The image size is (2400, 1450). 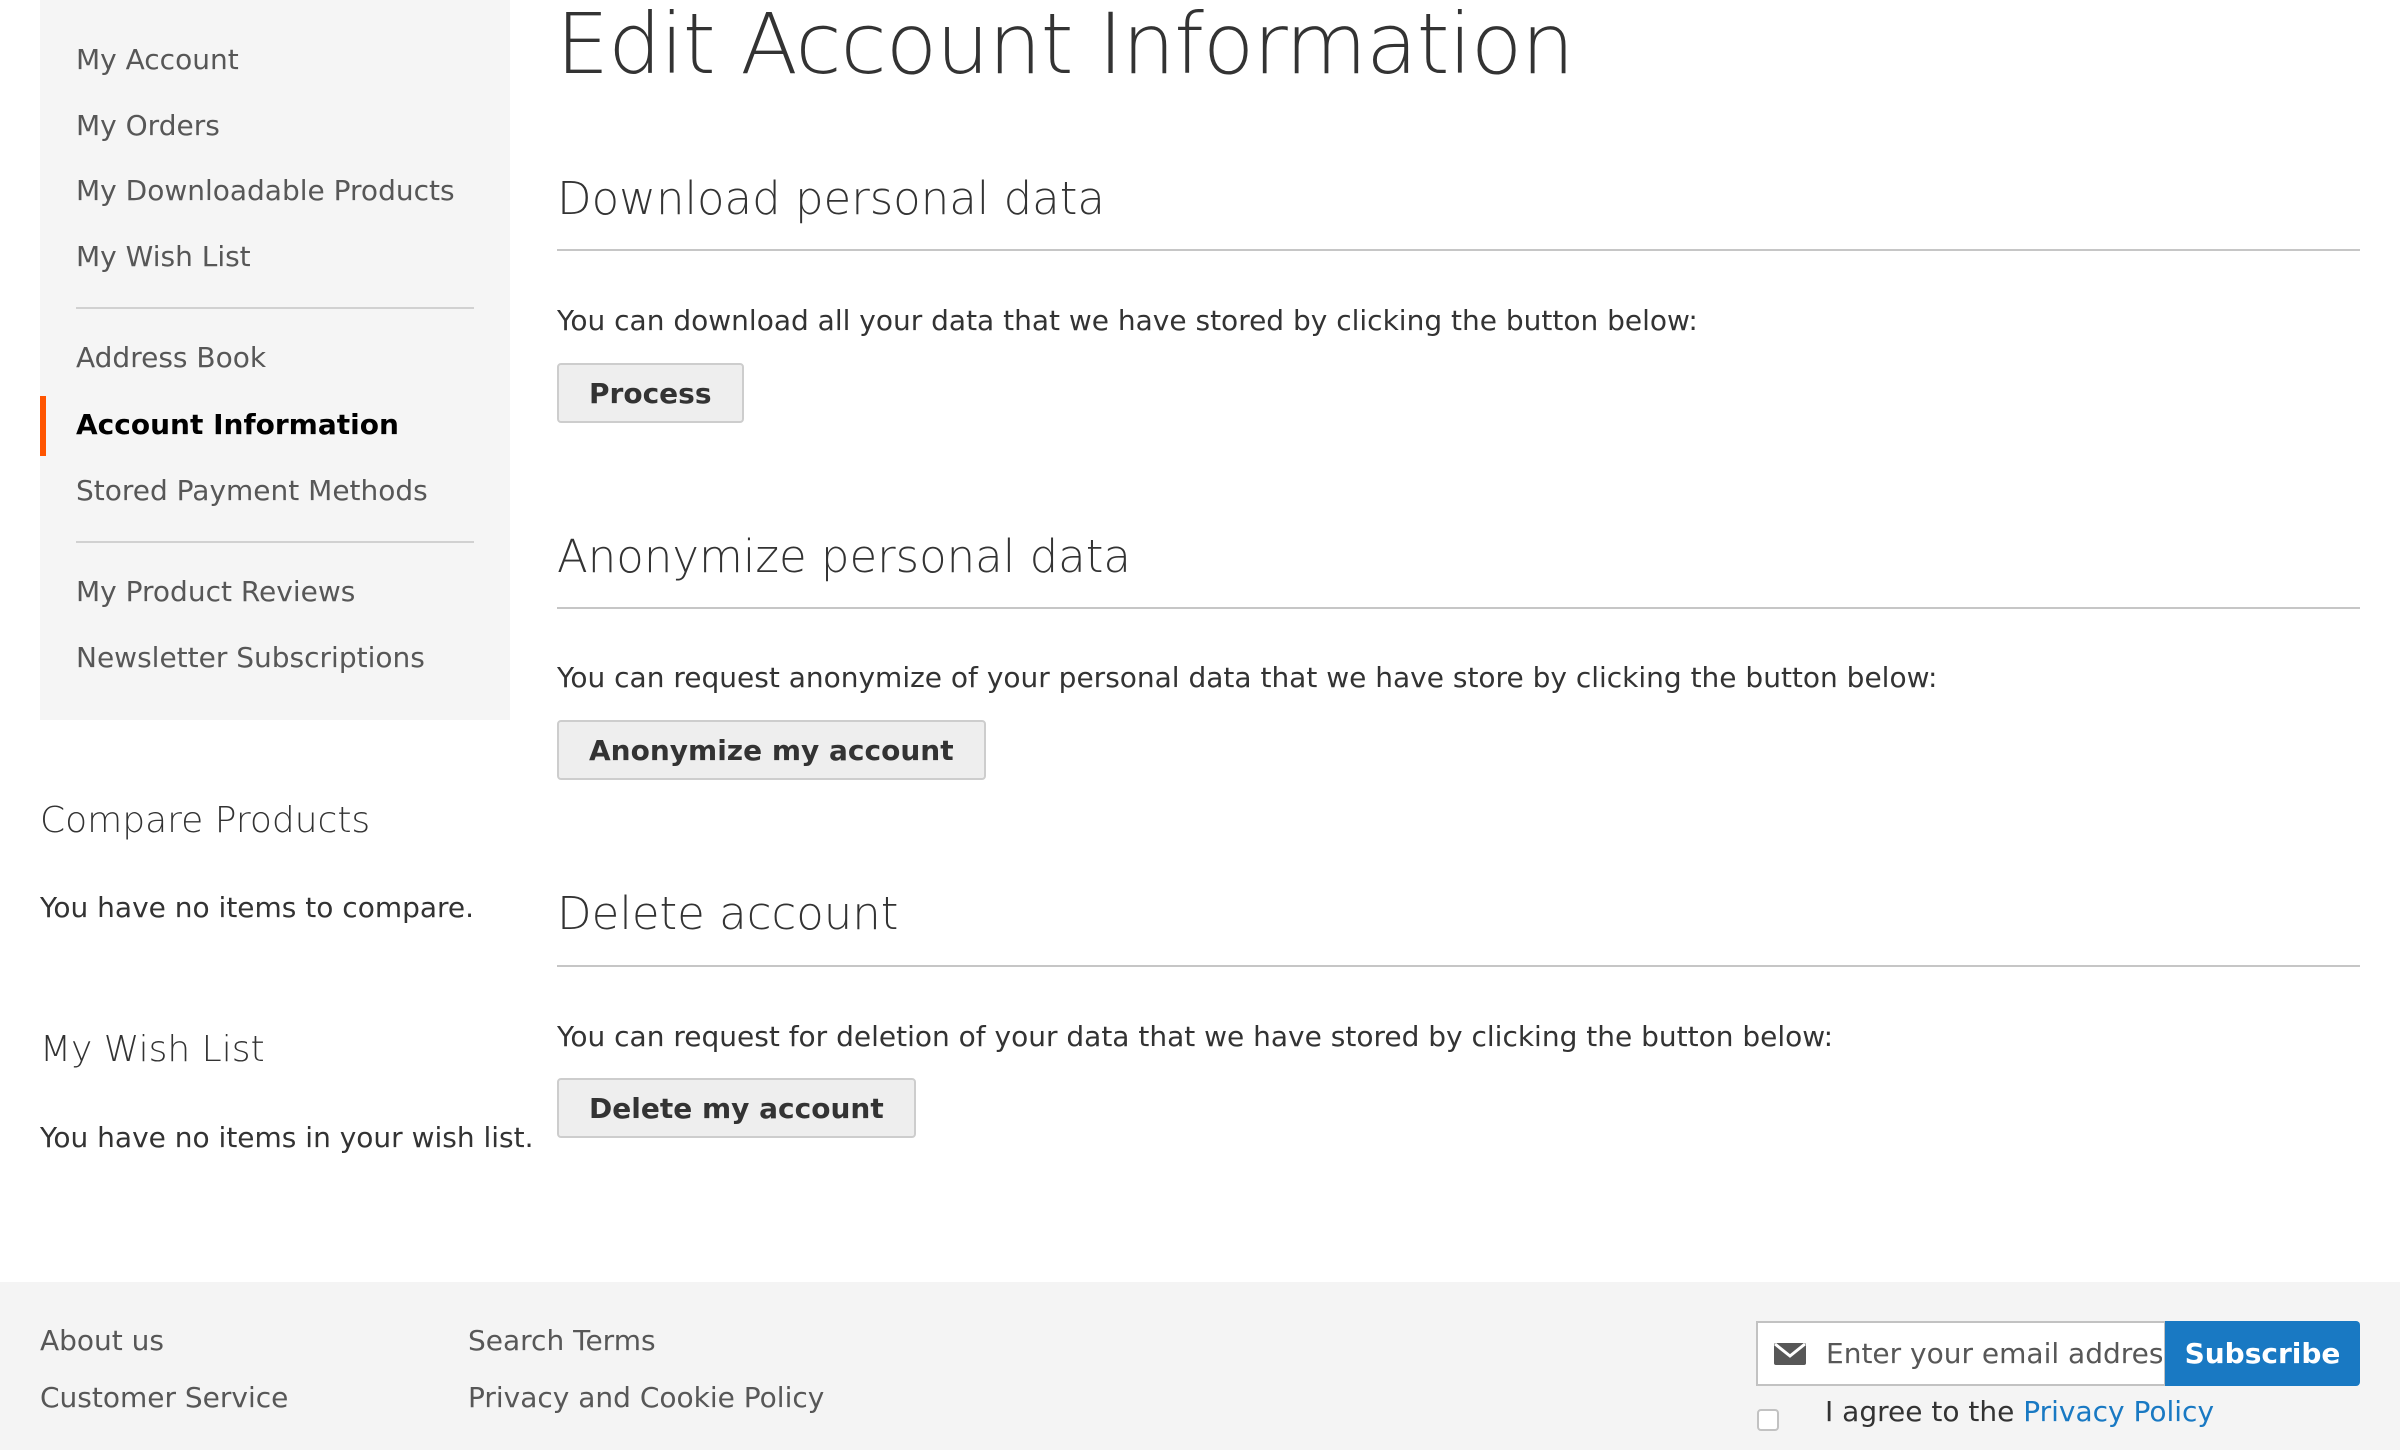 What do you see at coordinates (646, 1398) in the screenshot?
I see `footer-link-privacy-cookie-policy: Privacy and Cookie Policy` at bounding box center [646, 1398].